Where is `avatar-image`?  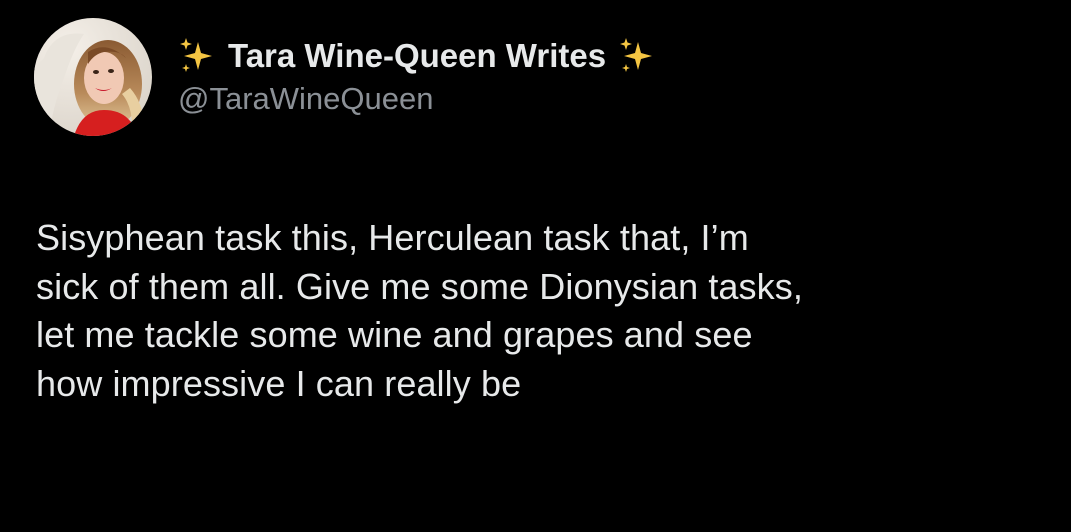 avatar-image is located at coordinates (93, 77).